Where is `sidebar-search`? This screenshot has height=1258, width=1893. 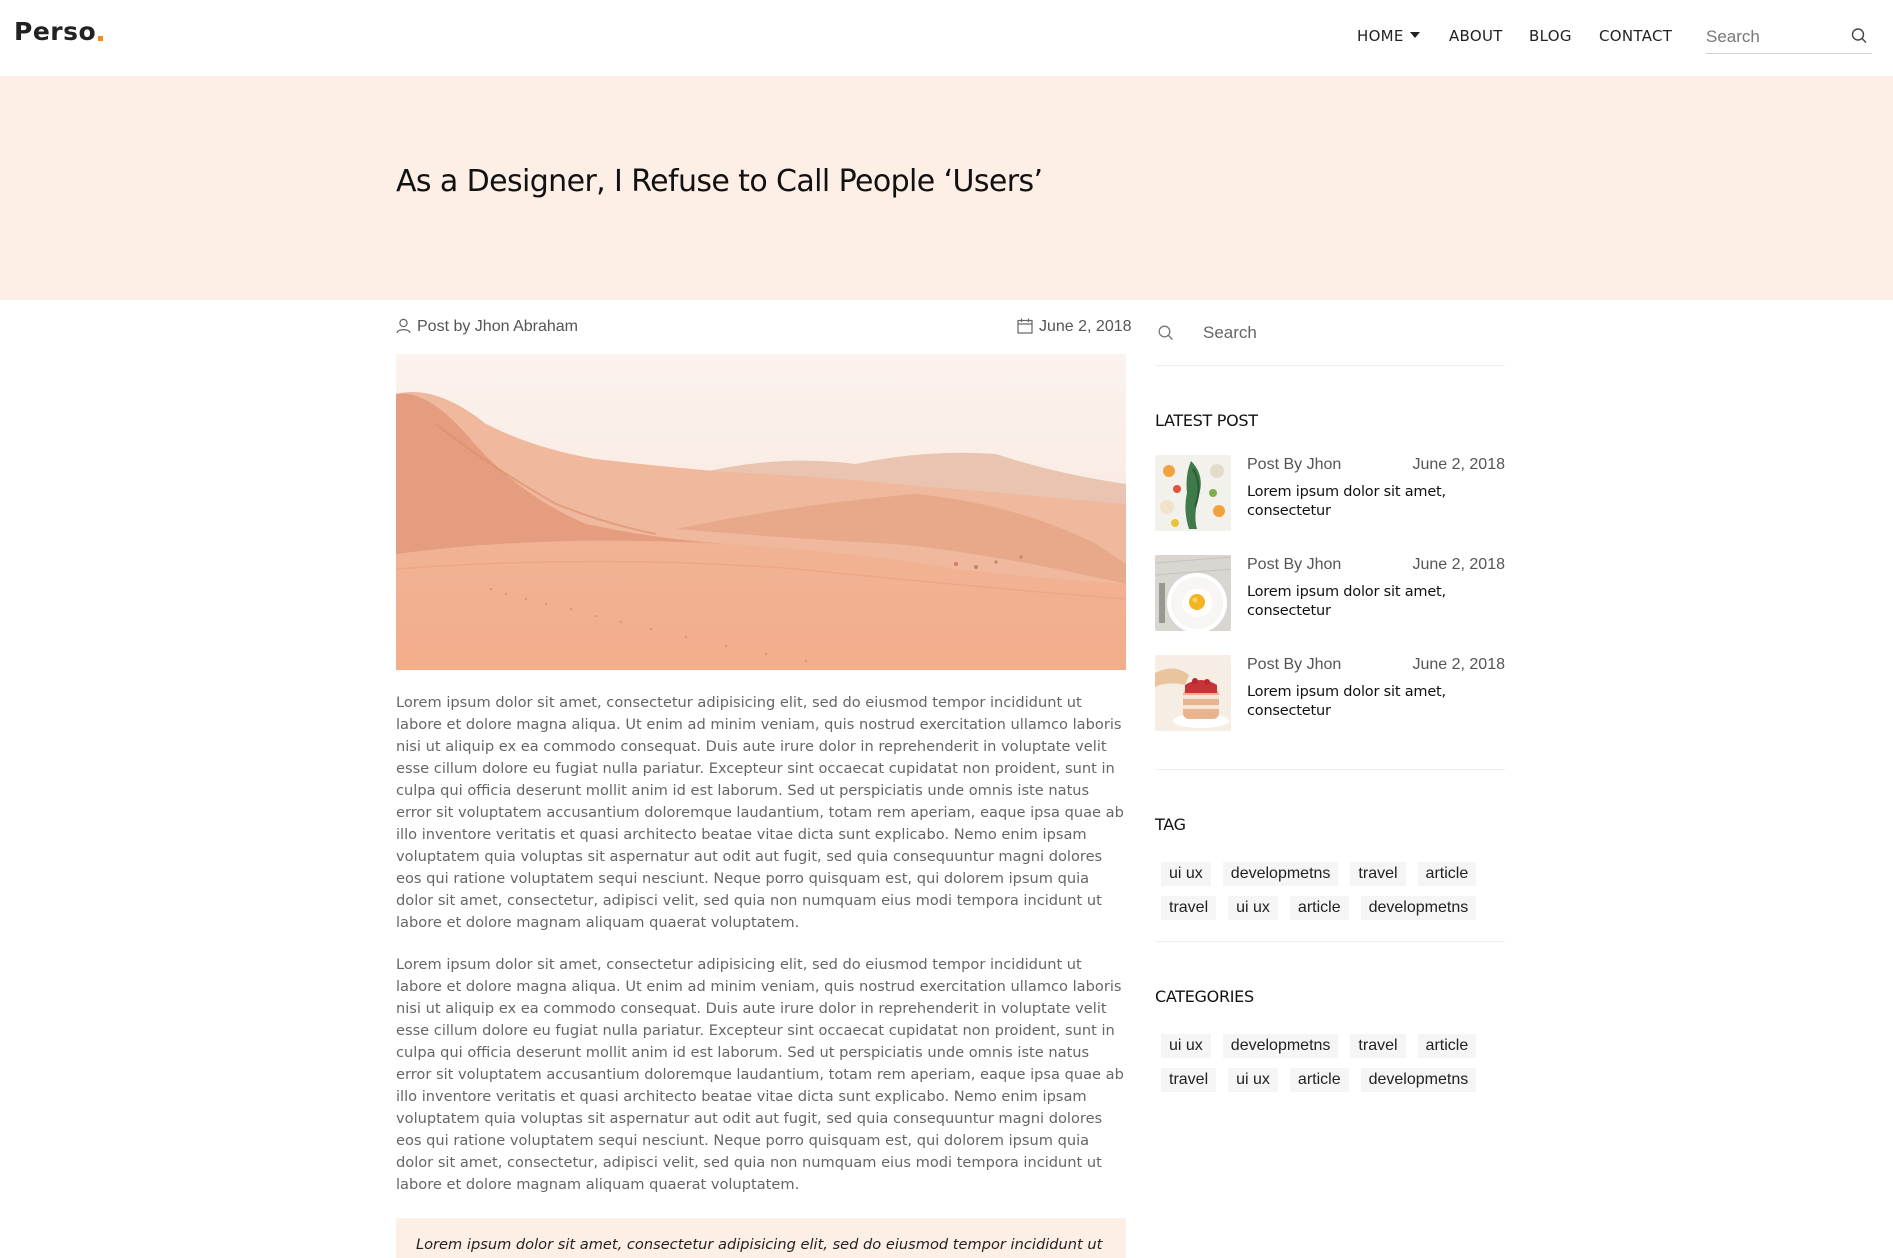 sidebar-search is located at coordinates (1330, 340).